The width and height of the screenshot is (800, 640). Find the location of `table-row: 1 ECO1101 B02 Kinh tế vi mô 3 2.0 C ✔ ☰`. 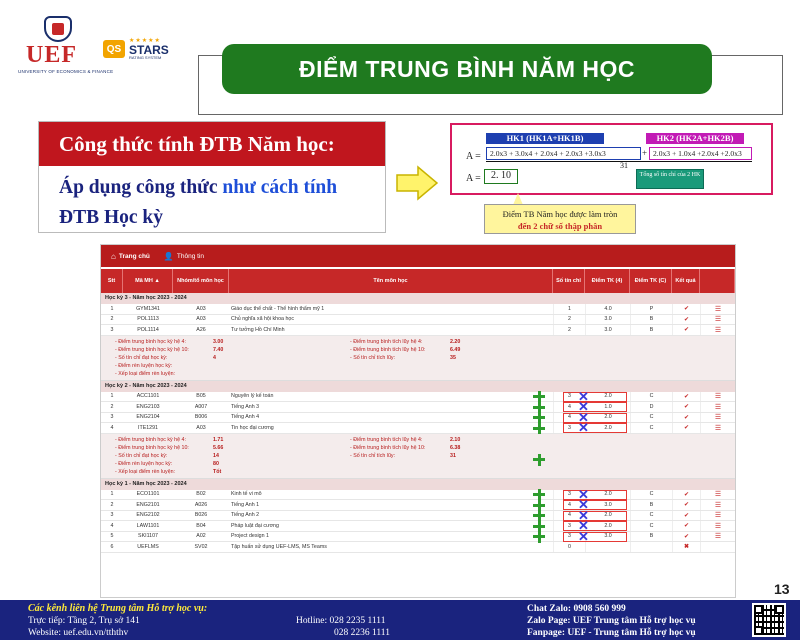

table-row: 1 ECO1101 B02 Kinh tế vi mô 3 2.0 C ✔ ☰ is located at coordinates (418, 494).